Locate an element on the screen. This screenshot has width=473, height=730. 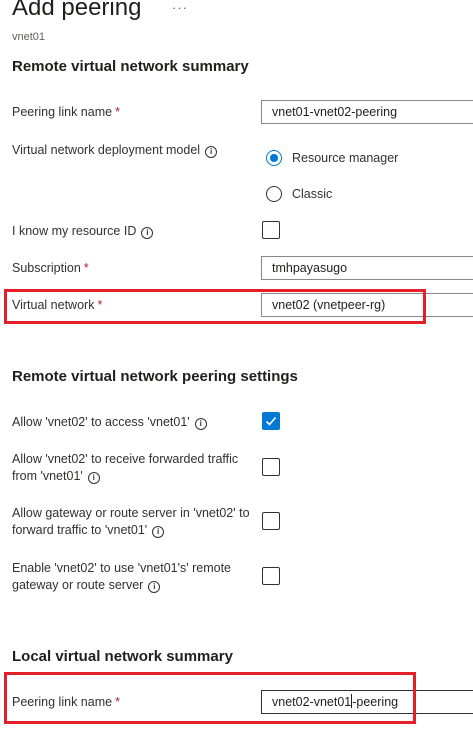
know-resource-id-label: I know my resource ID i is located at coordinates (83, 231).